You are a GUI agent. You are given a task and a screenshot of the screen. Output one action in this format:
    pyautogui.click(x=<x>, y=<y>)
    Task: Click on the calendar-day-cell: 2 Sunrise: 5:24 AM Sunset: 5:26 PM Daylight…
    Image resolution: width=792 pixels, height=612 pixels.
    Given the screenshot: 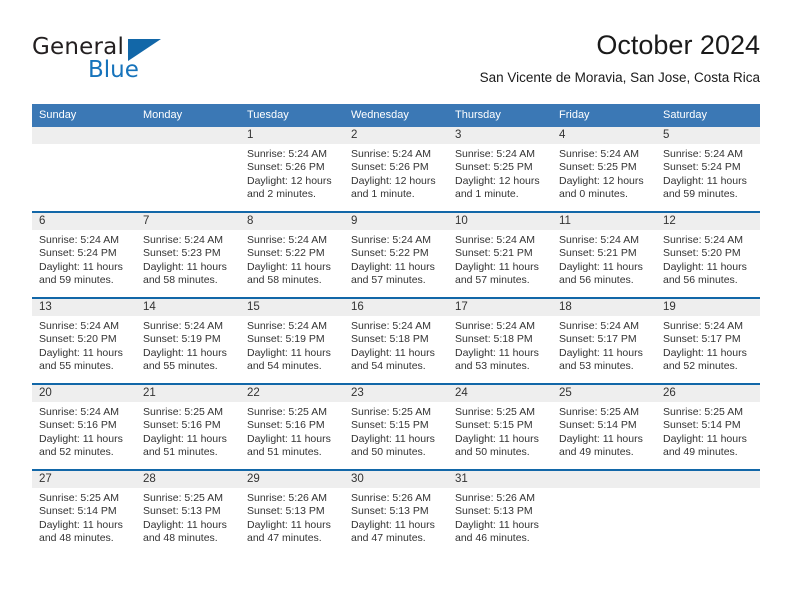 What is the action you would take?
    pyautogui.click(x=396, y=169)
    